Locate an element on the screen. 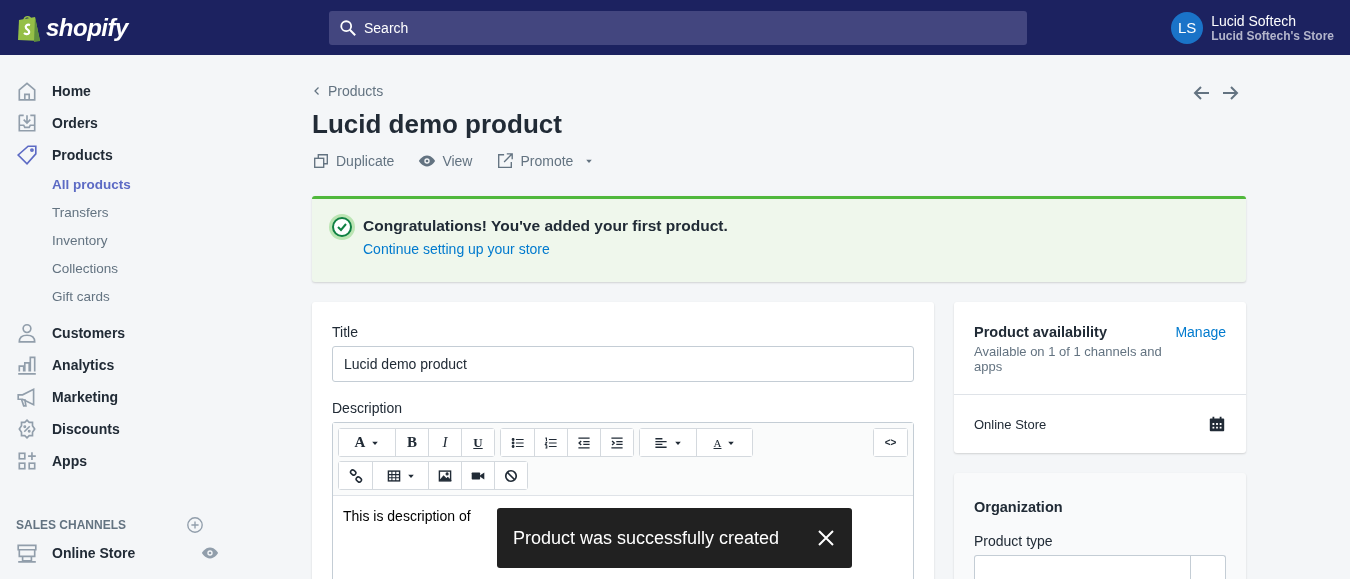 The height and width of the screenshot is (579, 1350). toolbar-button: B is located at coordinates (411, 442).